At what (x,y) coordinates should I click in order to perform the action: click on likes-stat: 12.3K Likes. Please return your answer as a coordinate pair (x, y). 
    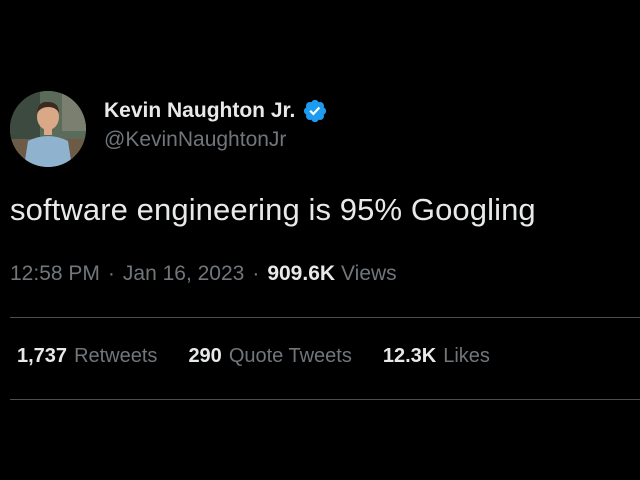
    Looking at the image, I should click on (436, 356).